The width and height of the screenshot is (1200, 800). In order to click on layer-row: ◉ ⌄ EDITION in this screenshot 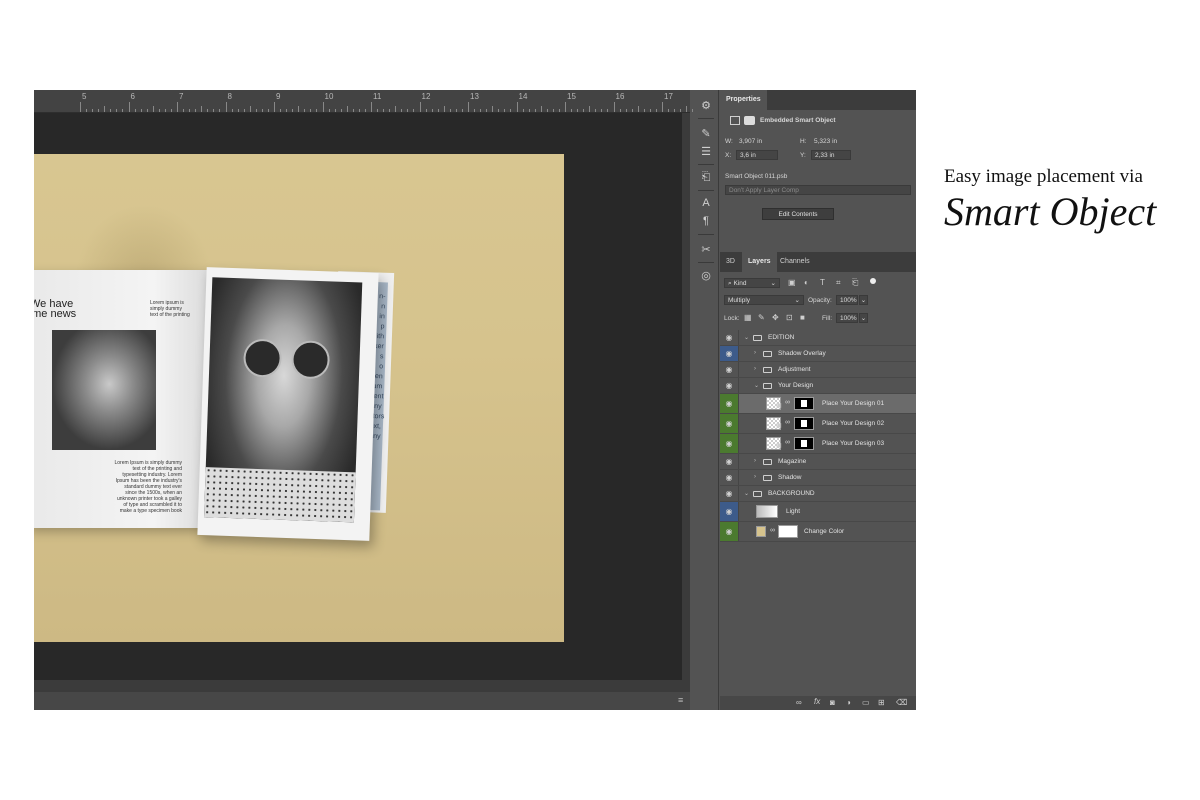, I will do `click(818, 338)`.